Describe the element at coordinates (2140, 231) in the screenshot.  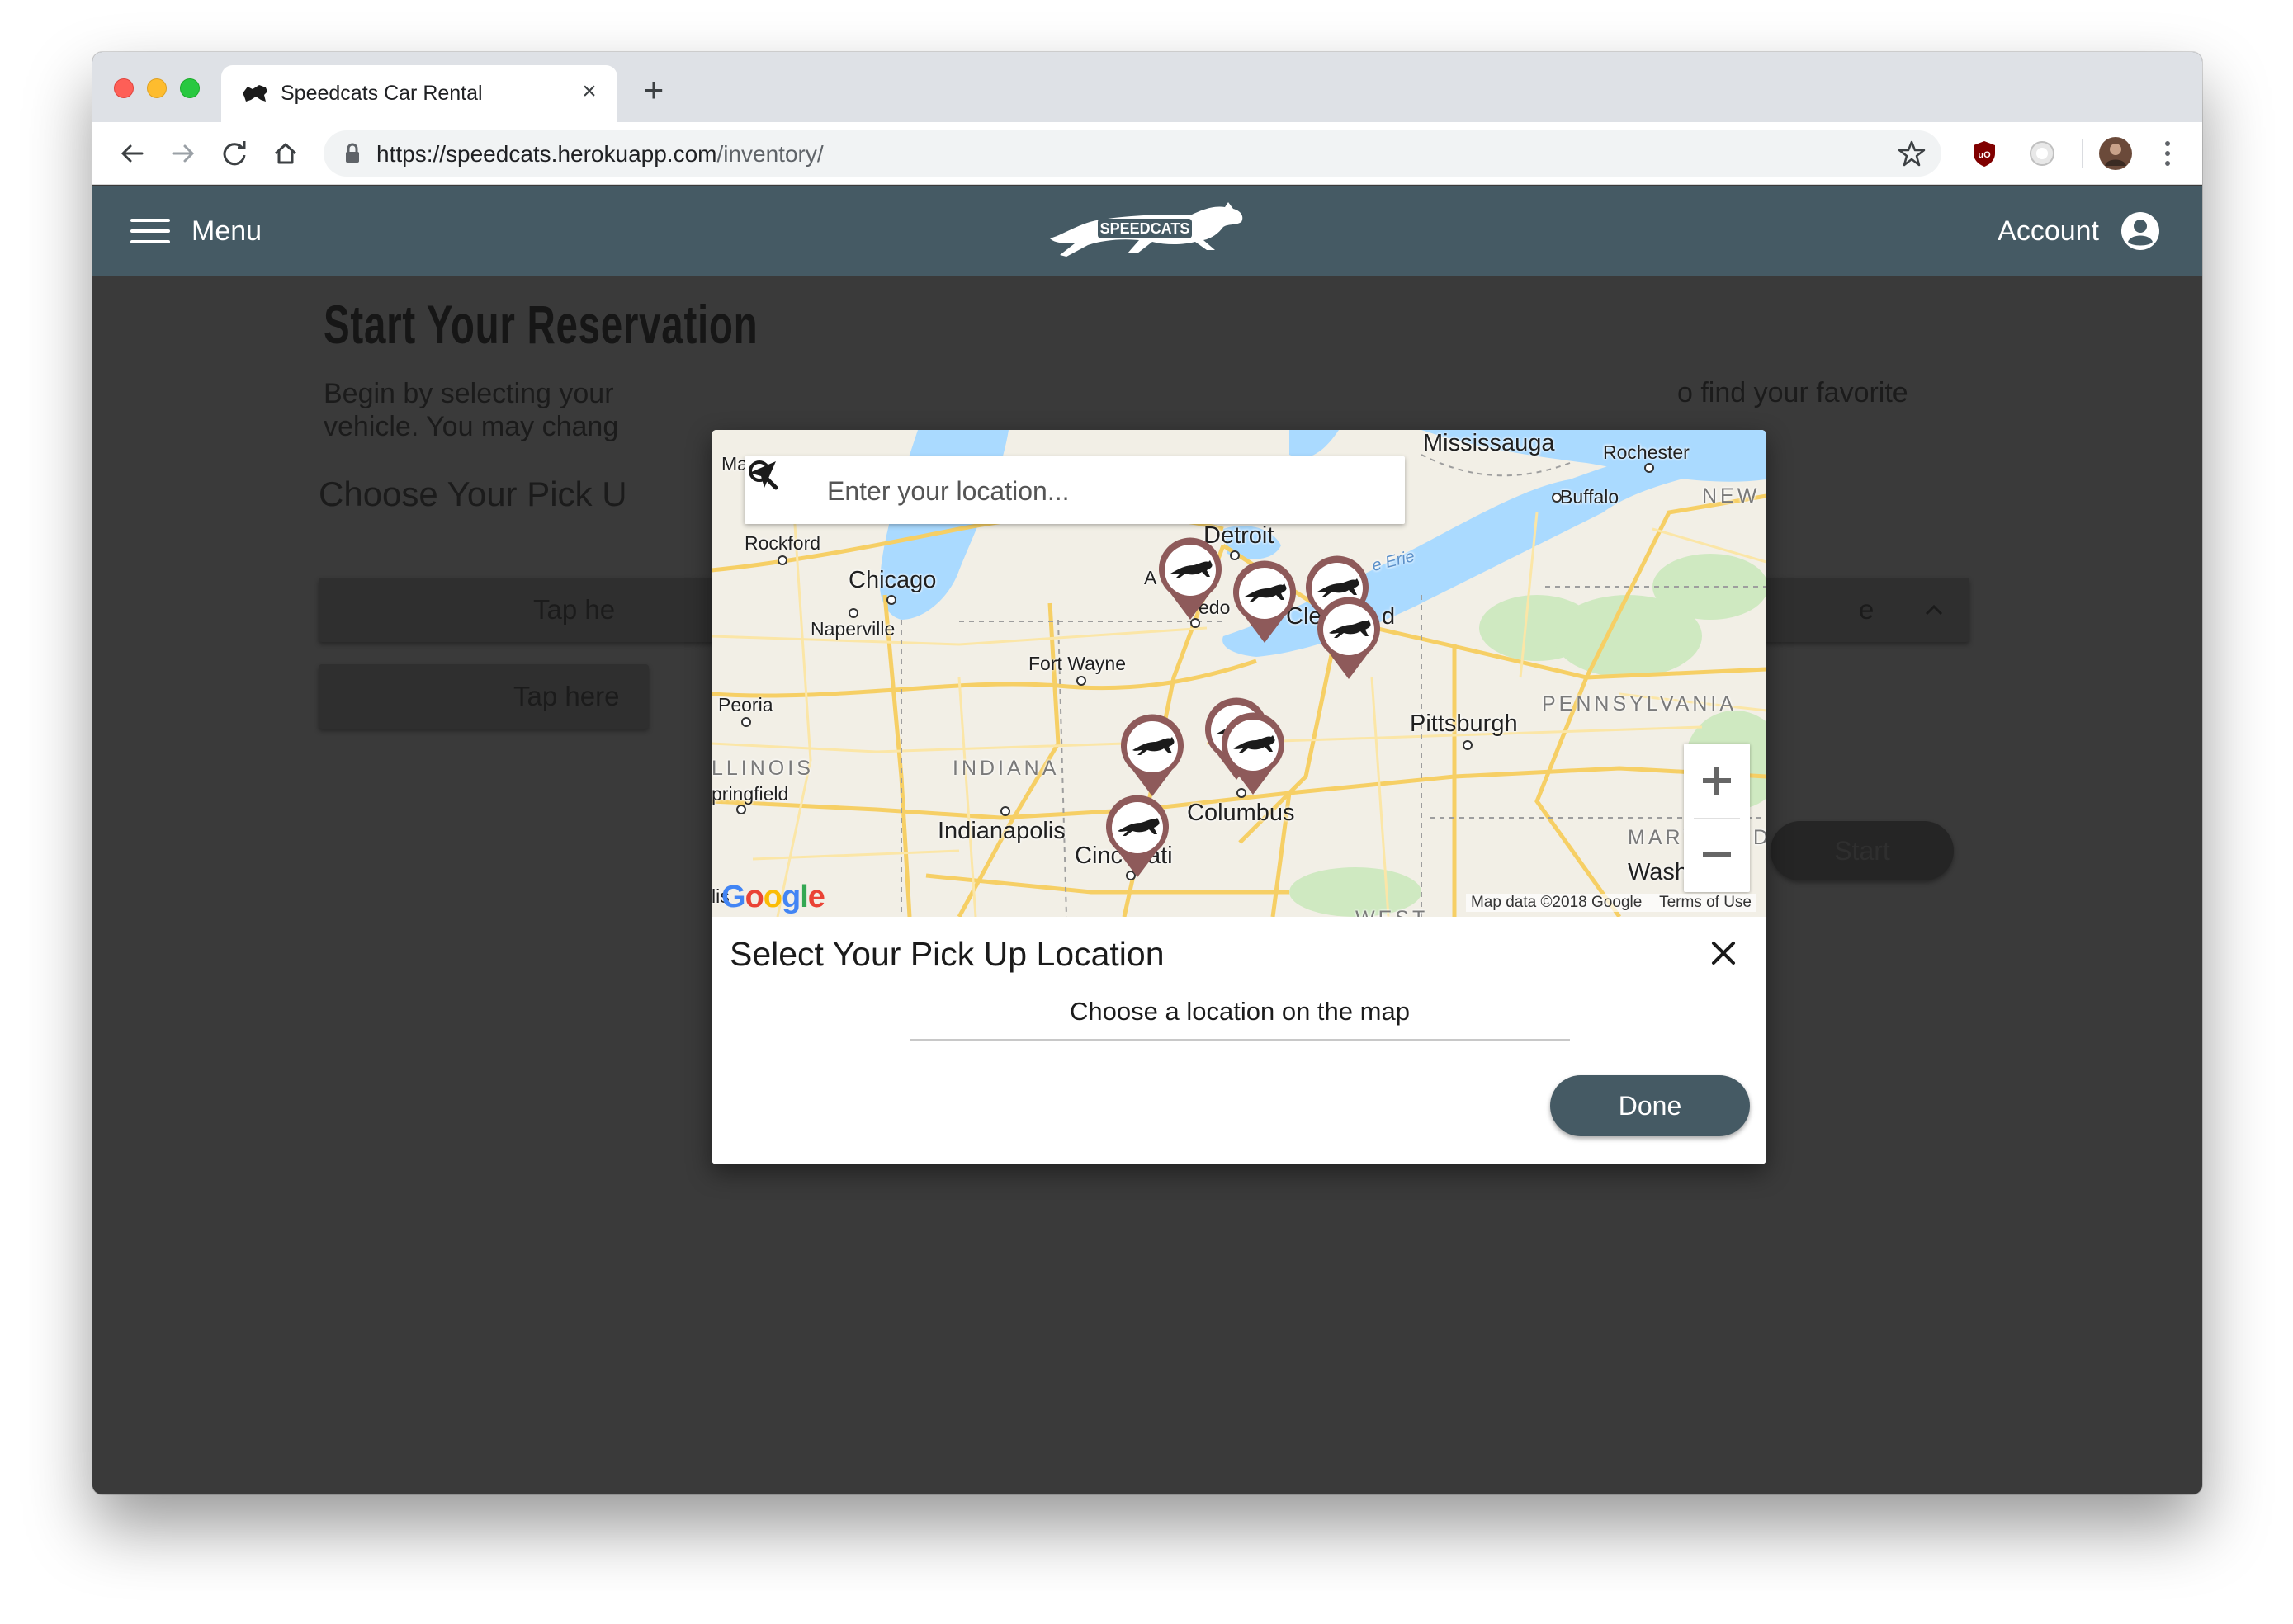
I see `account-circle-icon` at that location.